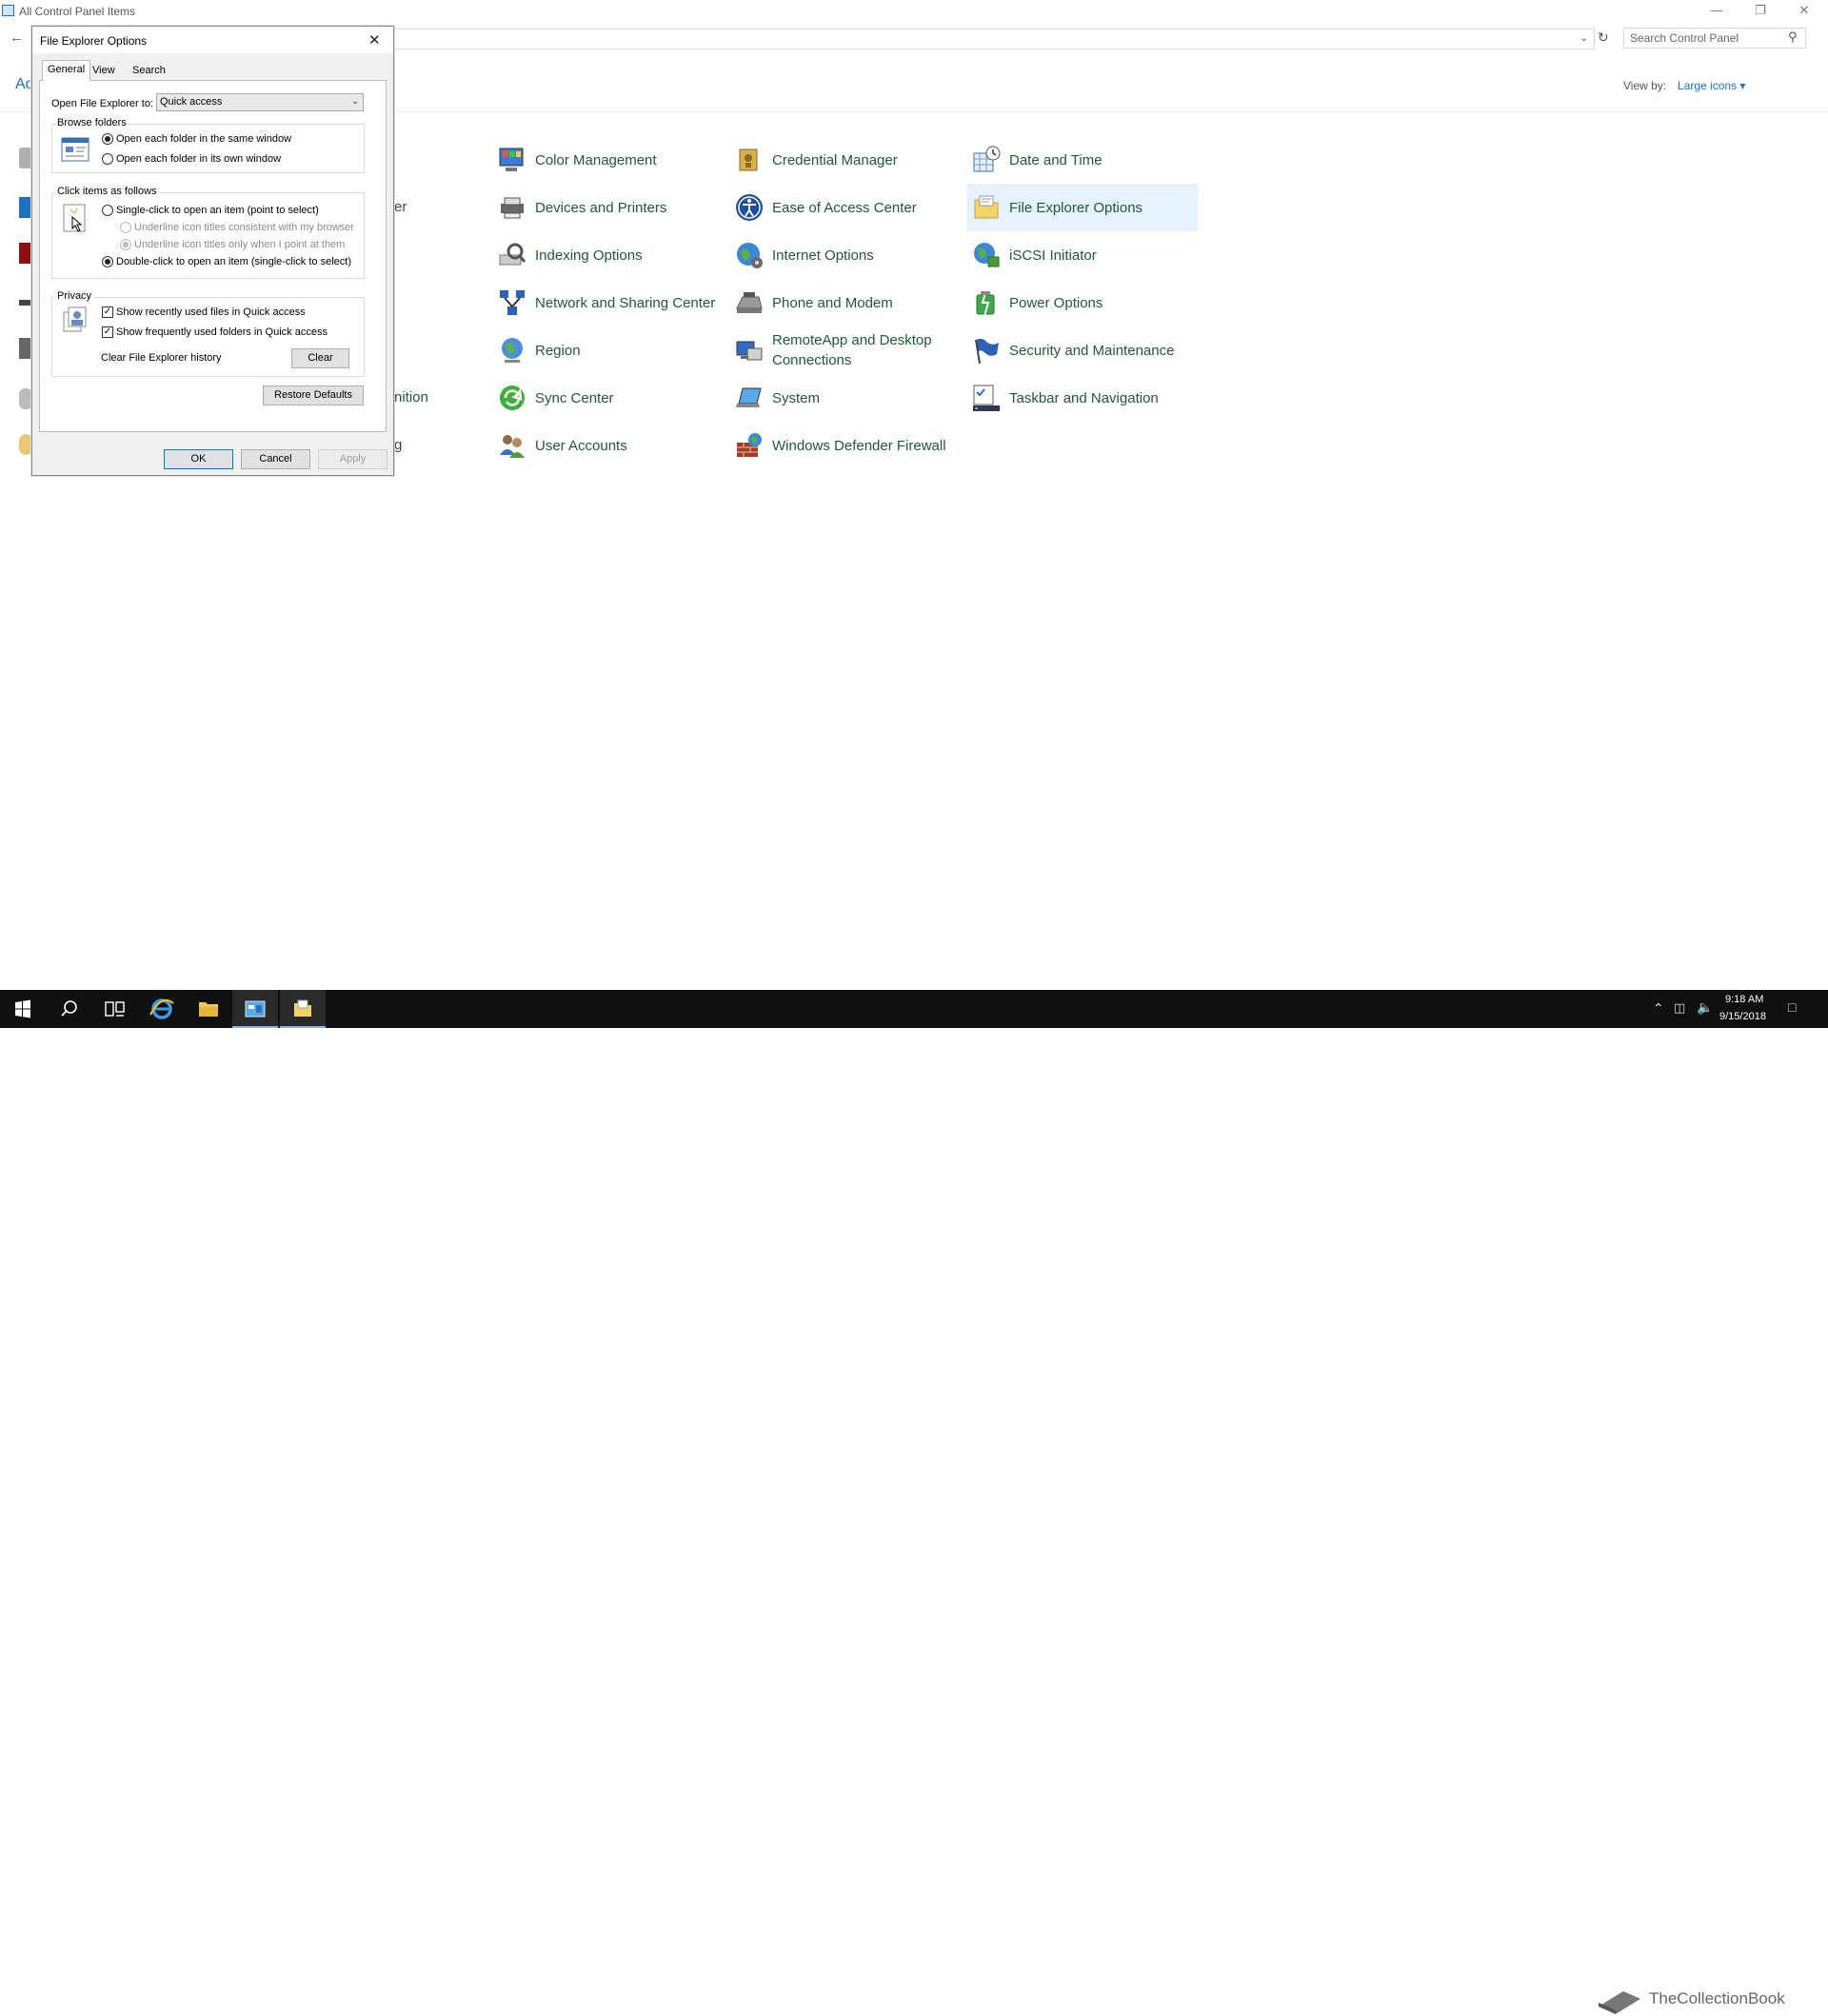 This screenshot has width=1828, height=2016. Describe the element at coordinates (511, 159) in the screenshot. I see `color-management-icon` at that location.